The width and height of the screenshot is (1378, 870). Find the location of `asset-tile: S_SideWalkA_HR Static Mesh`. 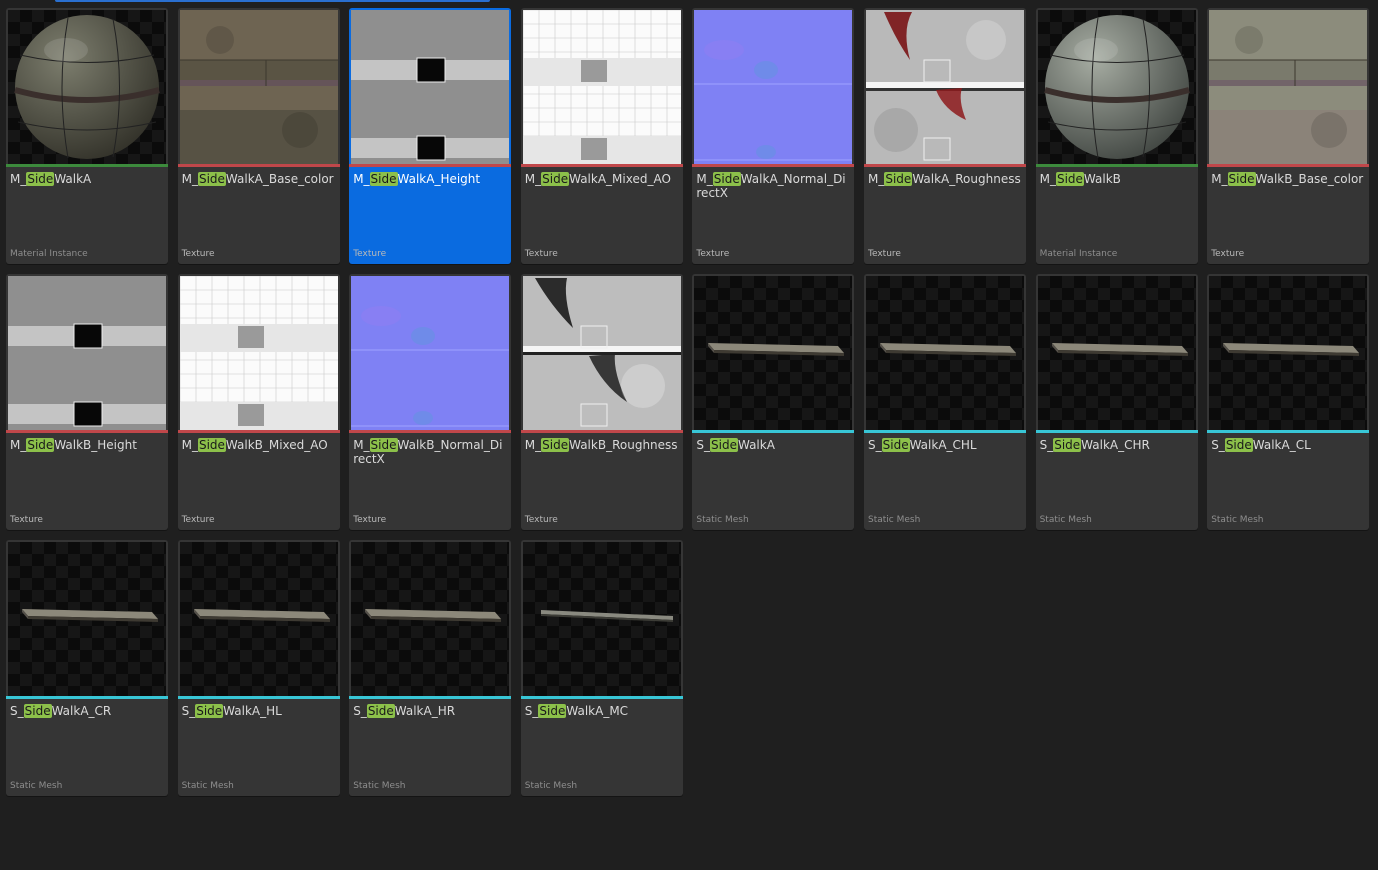

asset-tile: S_SideWalkA_HR Static Mesh is located at coordinates (430, 668).